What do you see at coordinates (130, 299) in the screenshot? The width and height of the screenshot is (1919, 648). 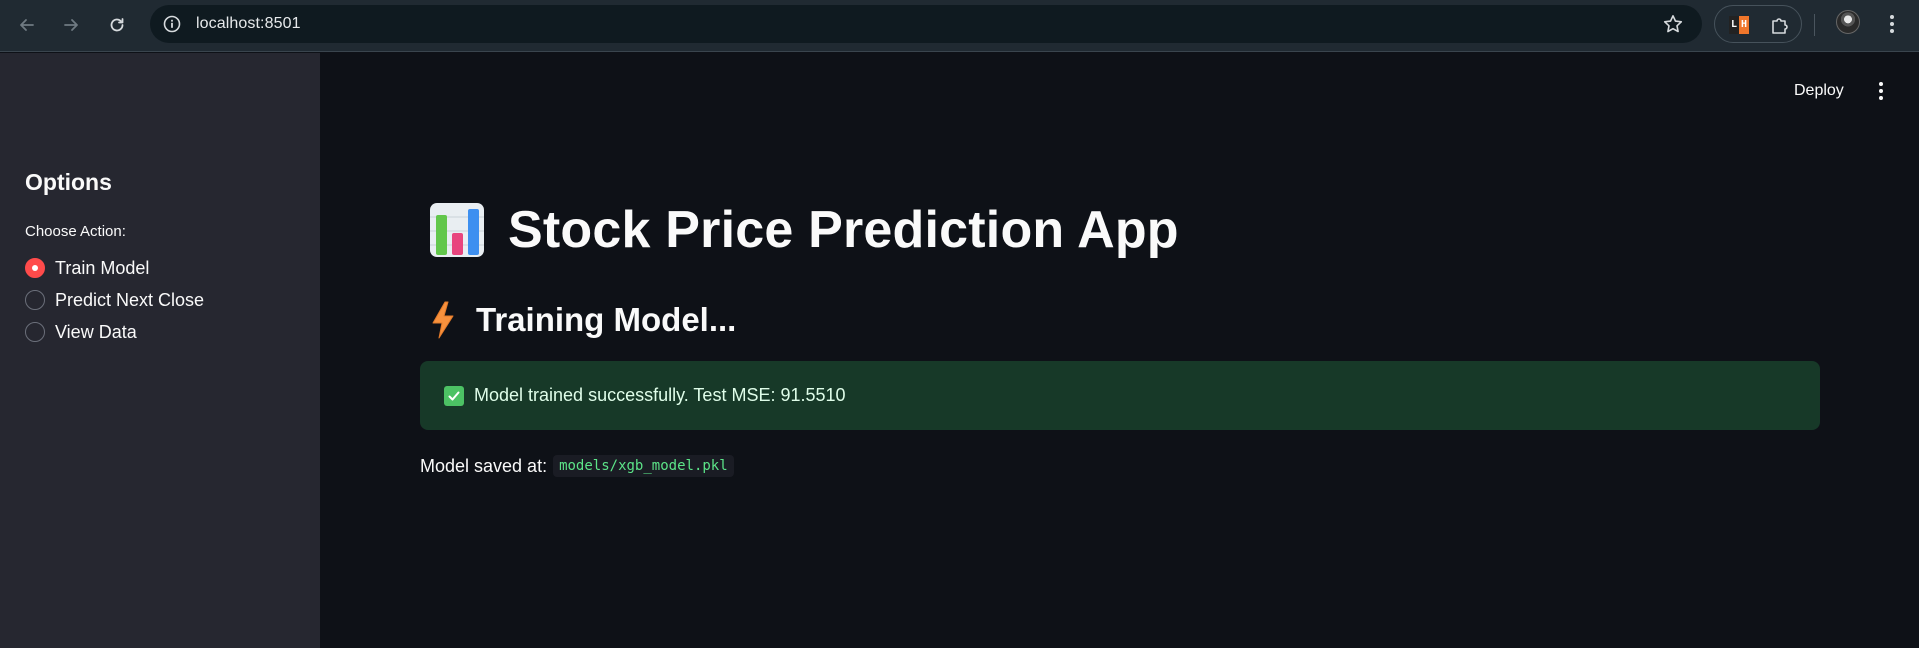 I see `radio-option-label: Predict Next Close` at bounding box center [130, 299].